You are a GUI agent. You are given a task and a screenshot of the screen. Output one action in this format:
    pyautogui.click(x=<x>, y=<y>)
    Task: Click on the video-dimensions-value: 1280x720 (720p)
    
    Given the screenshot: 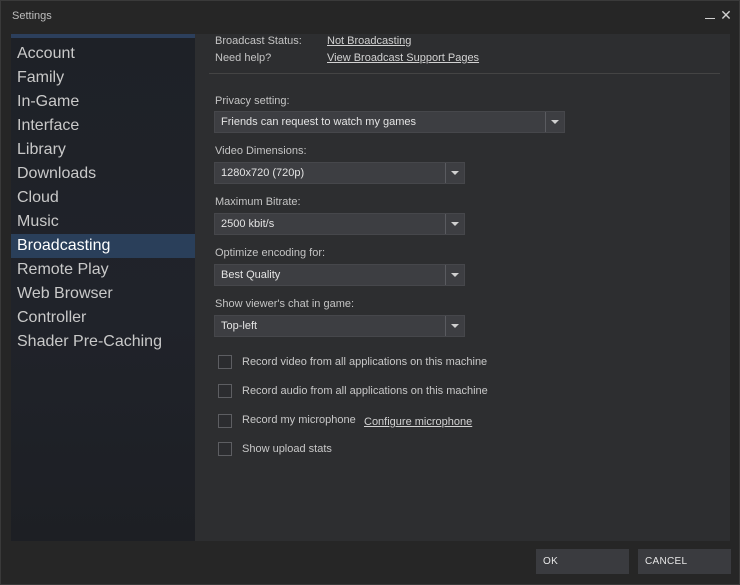 What is the action you would take?
    pyautogui.click(x=263, y=173)
    